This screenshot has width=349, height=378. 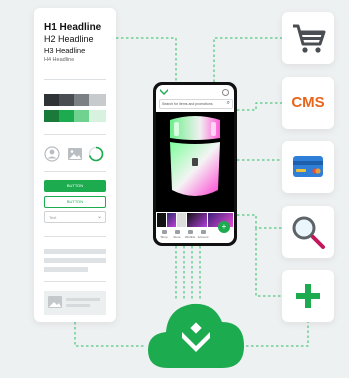 I want to click on select-placeholder: Text, so click(x=53, y=217).